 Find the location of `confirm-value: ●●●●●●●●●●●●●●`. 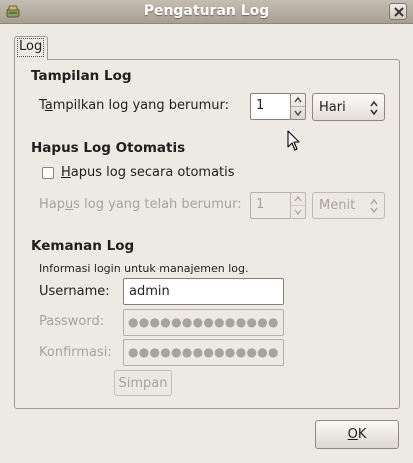

confirm-value: ●●●●●●●●●●●●●● is located at coordinates (203, 352).